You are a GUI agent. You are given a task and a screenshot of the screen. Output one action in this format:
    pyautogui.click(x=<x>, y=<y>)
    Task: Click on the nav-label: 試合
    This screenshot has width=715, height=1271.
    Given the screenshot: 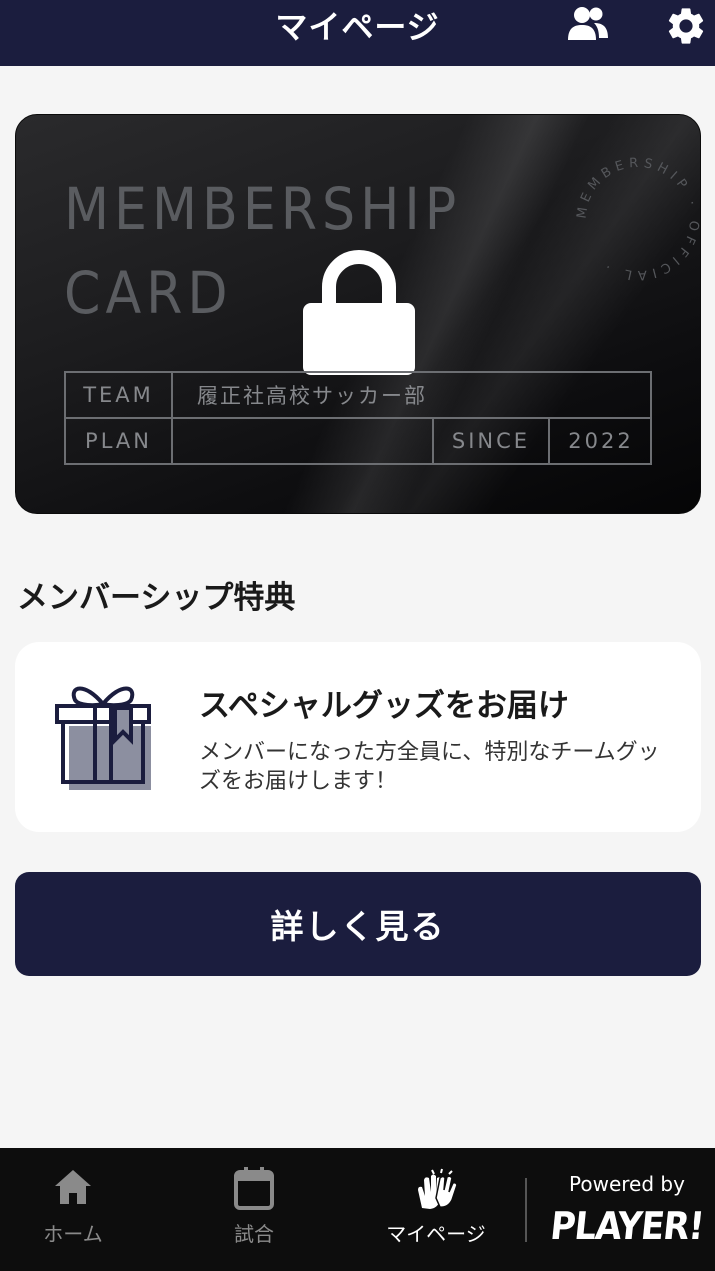 What is the action you would take?
    pyautogui.click(x=254, y=1234)
    